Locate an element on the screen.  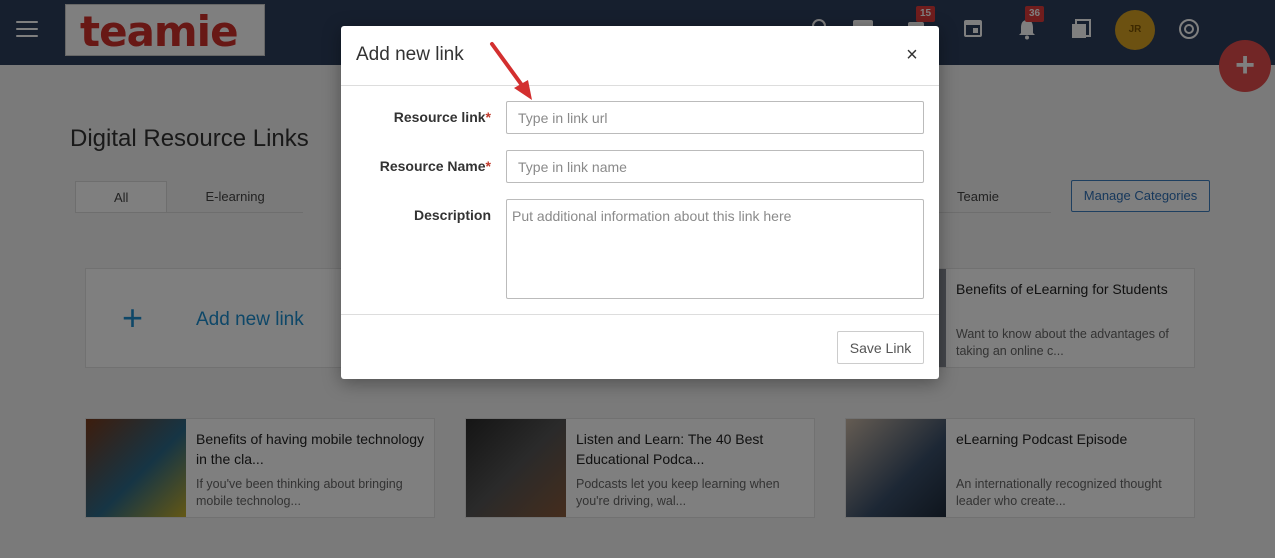
close-icon: × is located at coordinates (912, 55).